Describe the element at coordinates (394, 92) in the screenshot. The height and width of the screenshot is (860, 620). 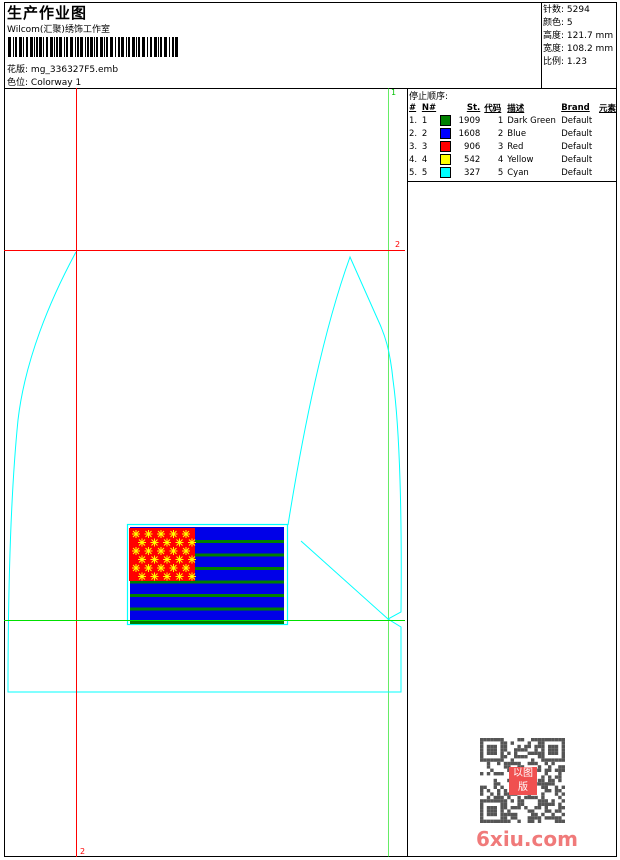
I see `marker-label: 1` at that location.